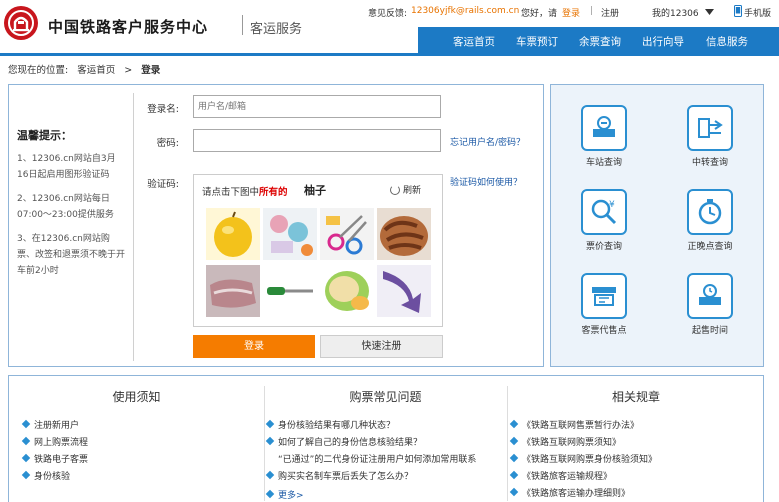 This screenshot has height=502, width=779. What do you see at coordinates (474, 41) in the screenshot?
I see `nav-item-home: 客运首页` at bounding box center [474, 41].